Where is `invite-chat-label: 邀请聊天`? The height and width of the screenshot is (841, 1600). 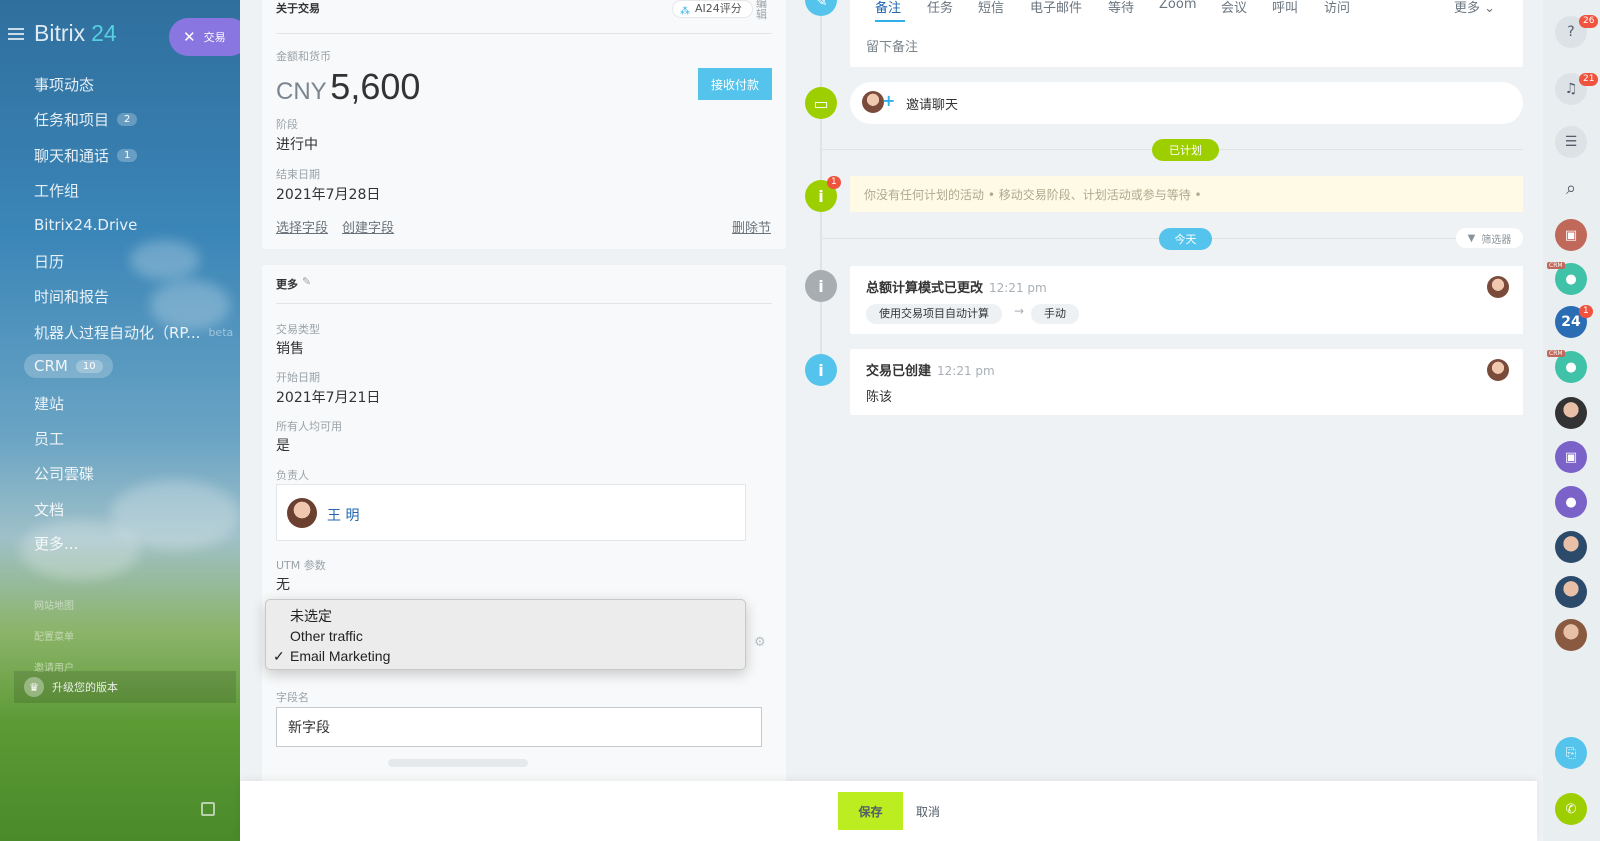
invite-chat-label: 邀请聊天 is located at coordinates (932, 103).